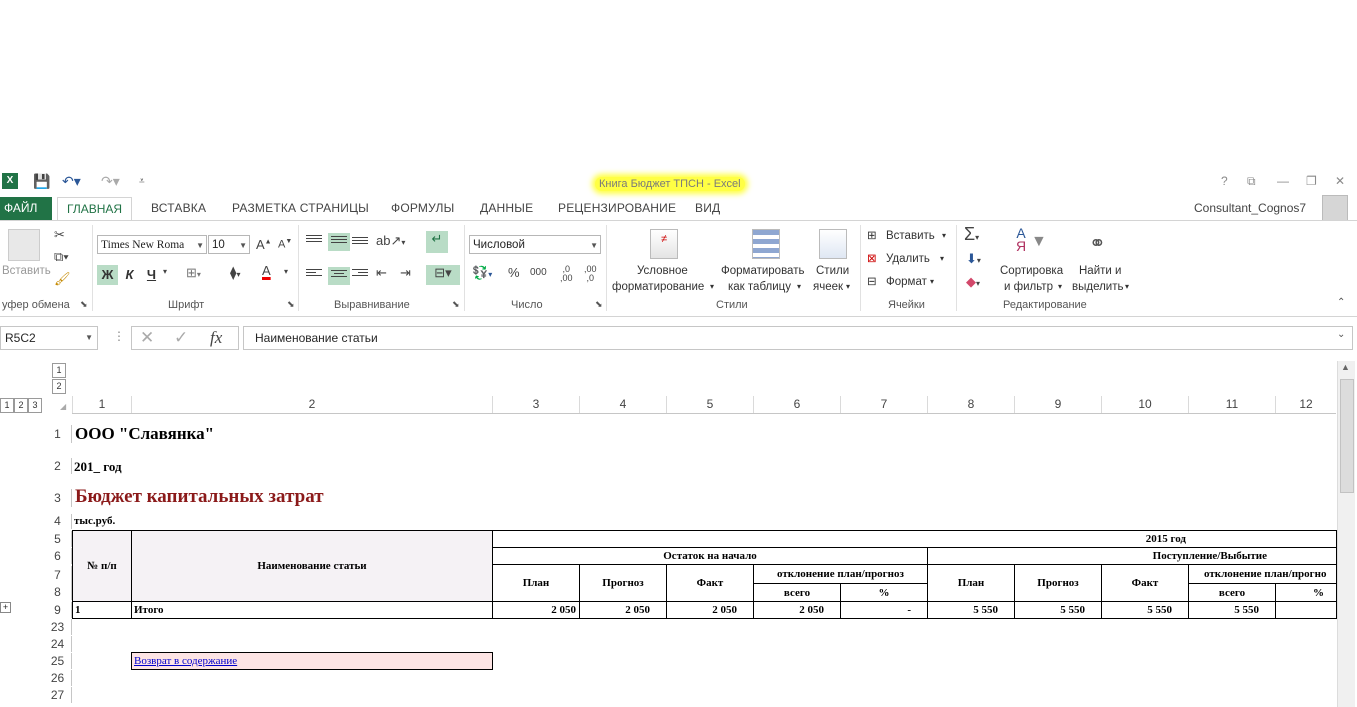 This screenshot has height=707, width=1357. Describe the element at coordinates (229, 244) in the screenshot. I see `font-size-select: 10 ▼` at that location.